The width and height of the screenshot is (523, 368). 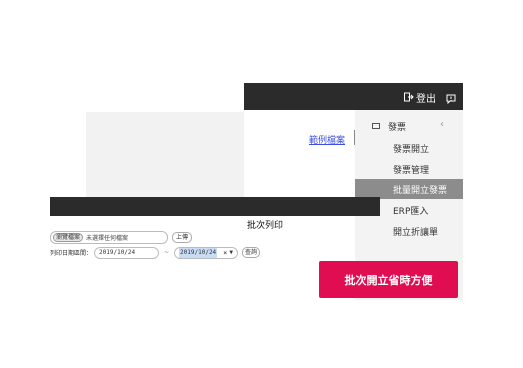 What do you see at coordinates (127, 252) in the screenshot?
I see `start-date-input: 2019/10/24` at bounding box center [127, 252].